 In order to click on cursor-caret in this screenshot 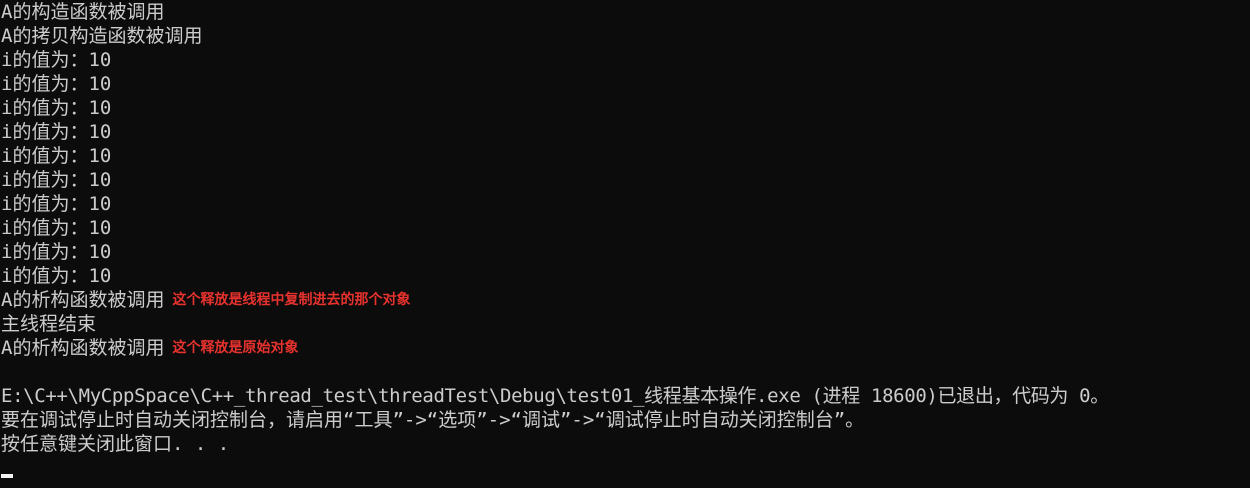, I will do `click(7, 476)`.